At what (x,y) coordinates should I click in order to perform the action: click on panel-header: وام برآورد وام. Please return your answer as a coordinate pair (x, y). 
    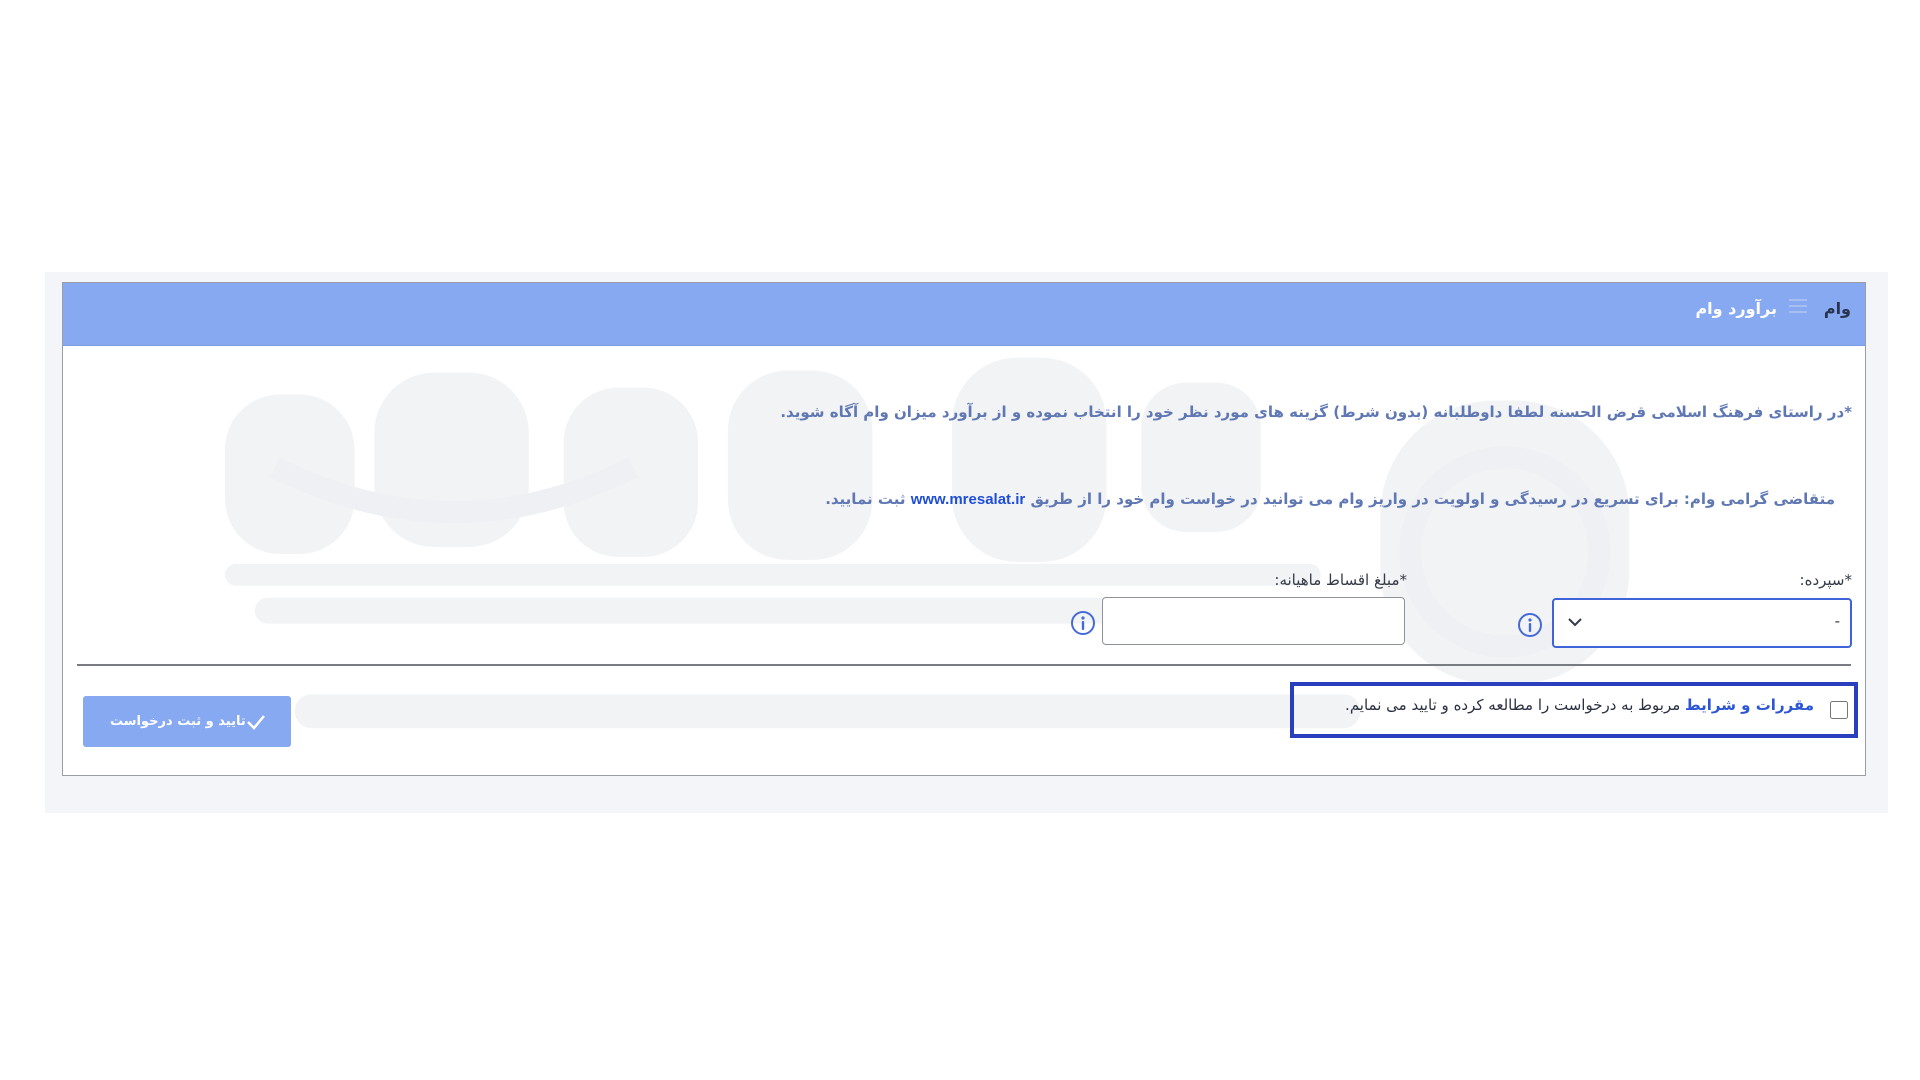
    Looking at the image, I should click on (964, 314).